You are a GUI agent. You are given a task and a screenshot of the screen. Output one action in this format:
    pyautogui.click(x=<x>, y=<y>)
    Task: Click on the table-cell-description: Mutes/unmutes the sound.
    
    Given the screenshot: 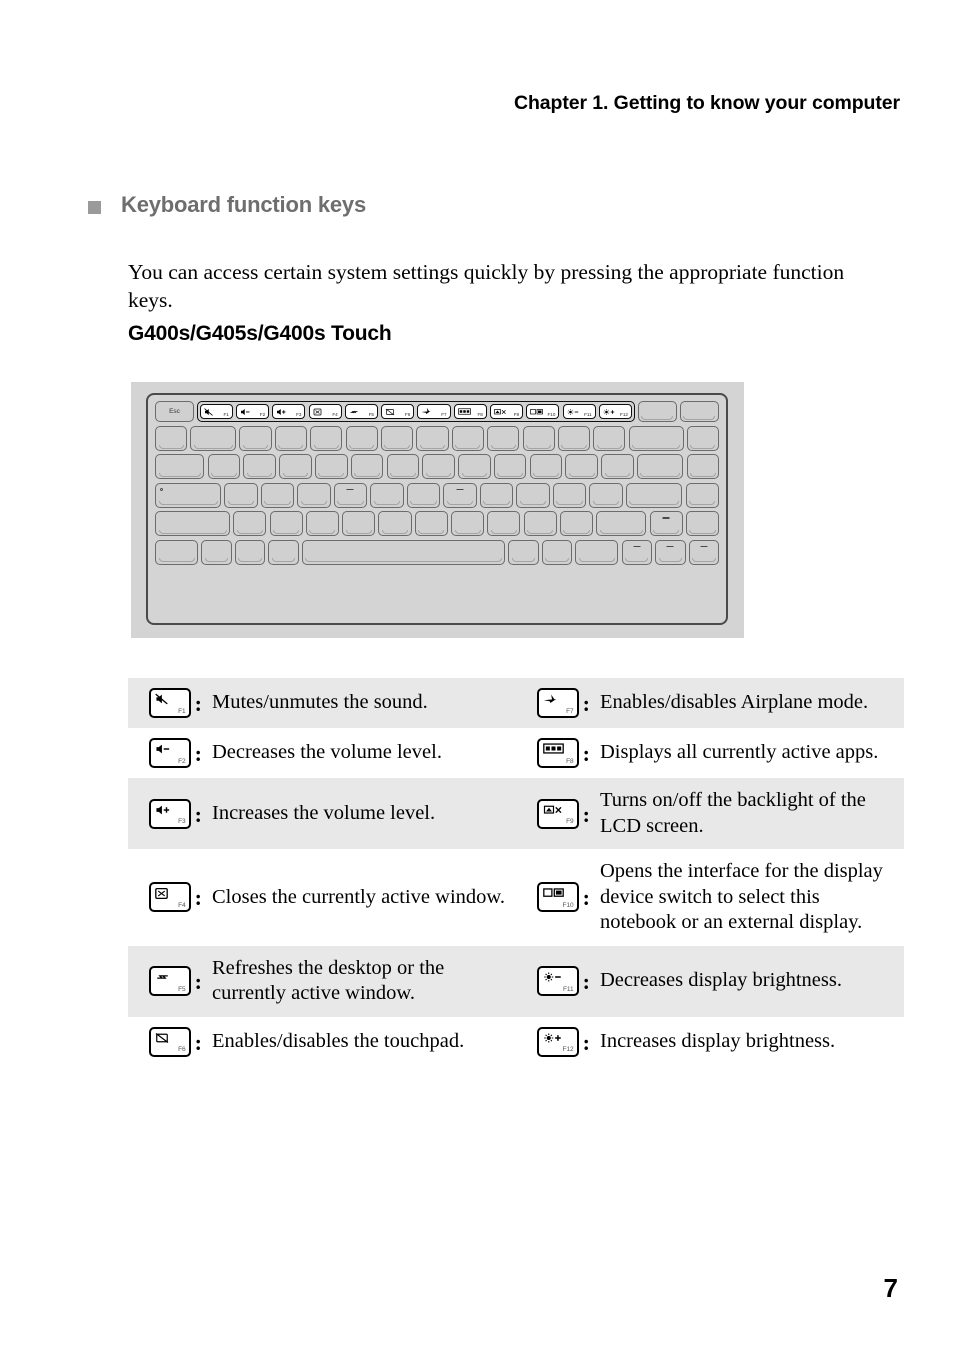 What is the action you would take?
    pyautogui.click(x=361, y=703)
    